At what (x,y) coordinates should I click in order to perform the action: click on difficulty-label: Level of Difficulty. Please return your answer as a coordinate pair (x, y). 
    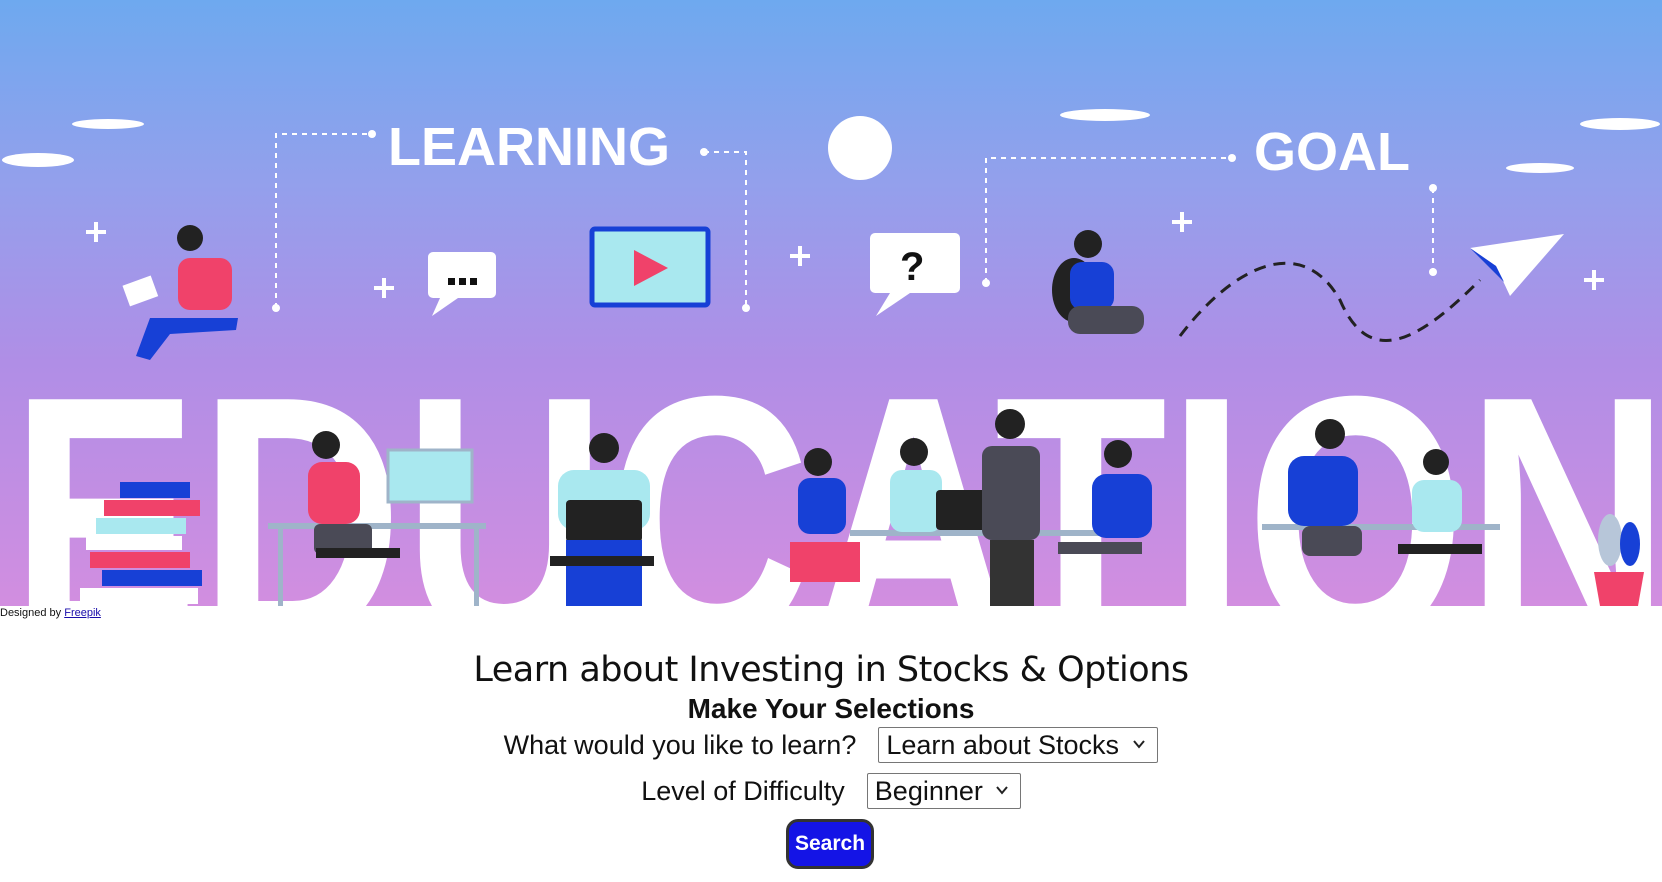
    Looking at the image, I should click on (743, 790).